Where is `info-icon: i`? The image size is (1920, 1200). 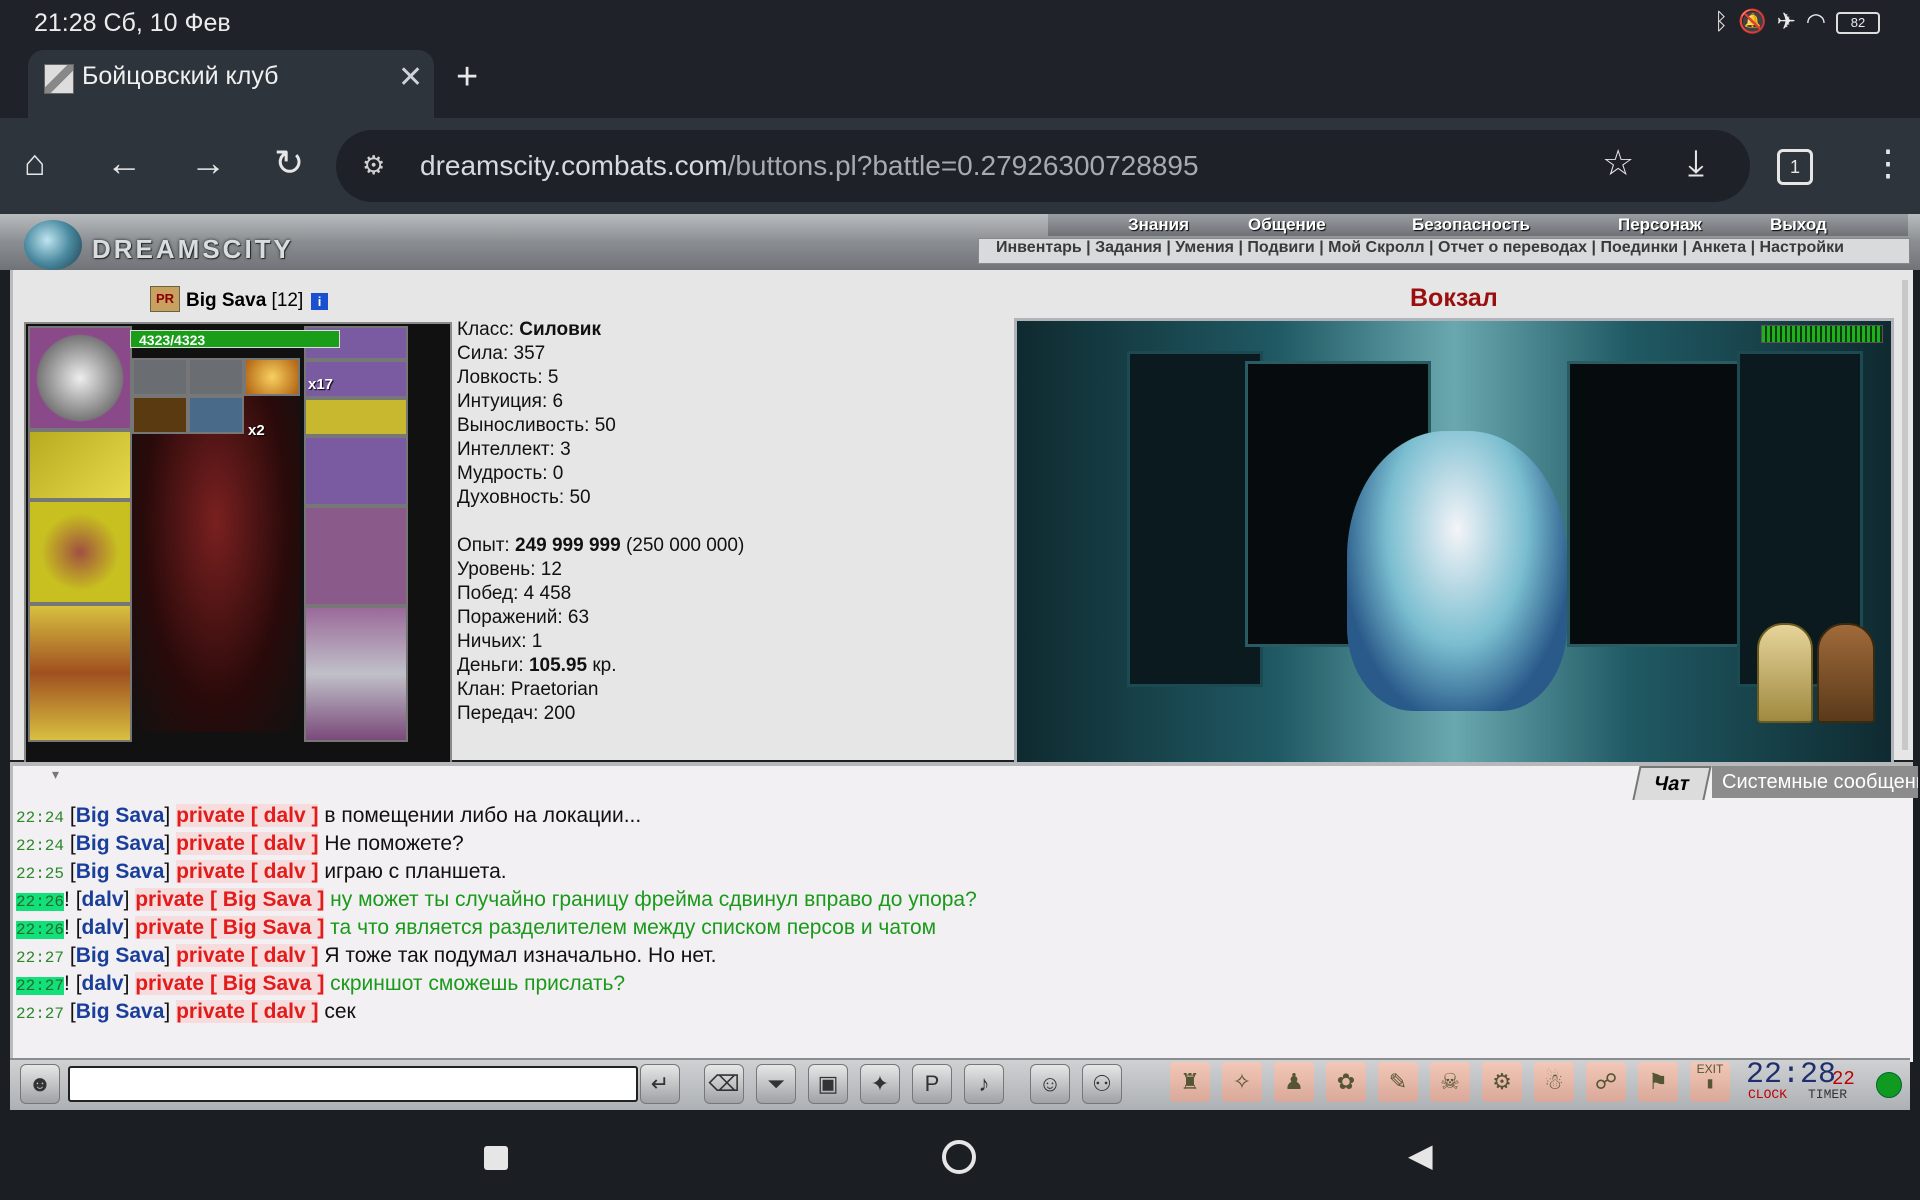 info-icon: i is located at coordinates (319, 301).